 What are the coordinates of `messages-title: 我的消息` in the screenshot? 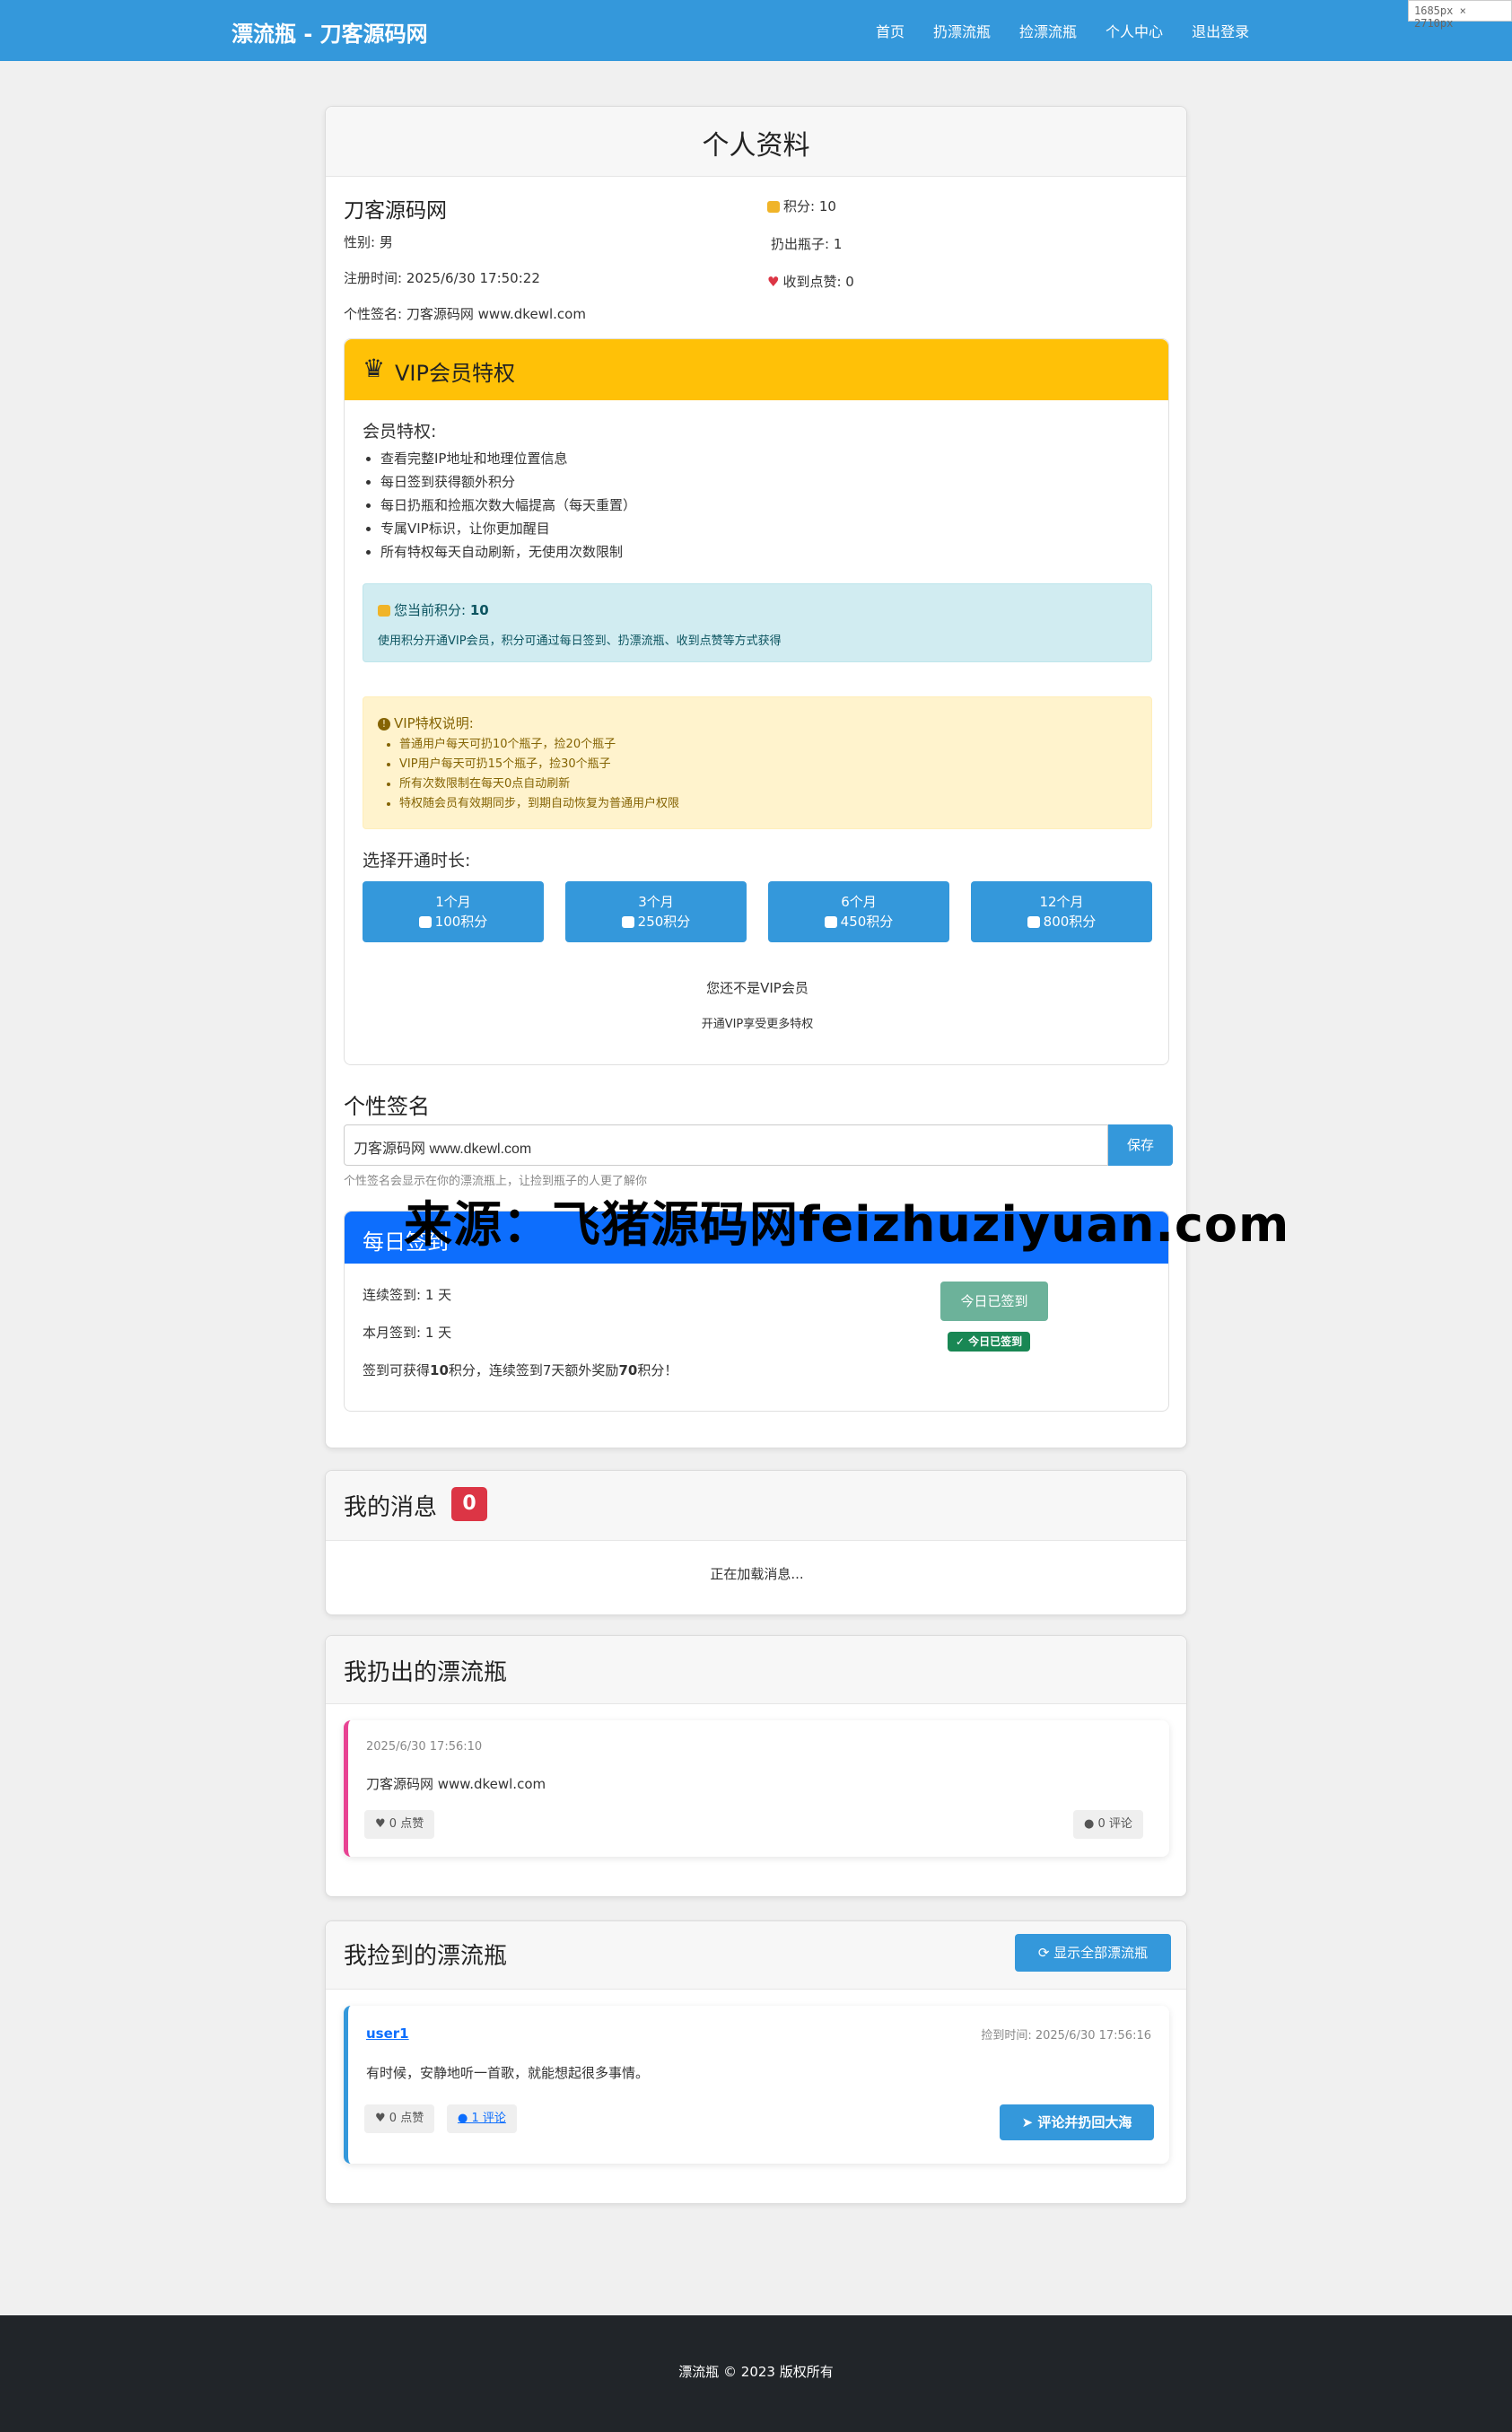 It's located at (391, 1507).